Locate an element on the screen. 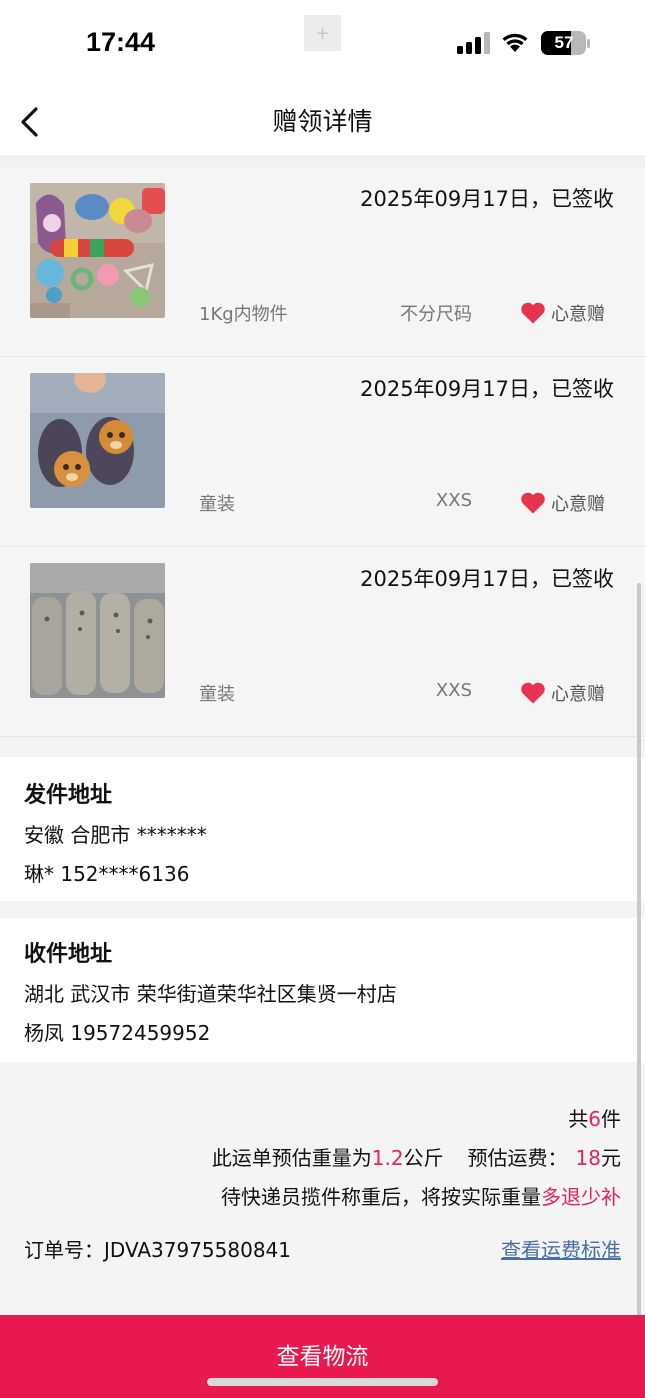 This screenshot has height=1398, width=645. sender-address-card: 发件地址 安徽 合肥市 ******* 琳* 152****6136 is located at coordinates (322, 829).